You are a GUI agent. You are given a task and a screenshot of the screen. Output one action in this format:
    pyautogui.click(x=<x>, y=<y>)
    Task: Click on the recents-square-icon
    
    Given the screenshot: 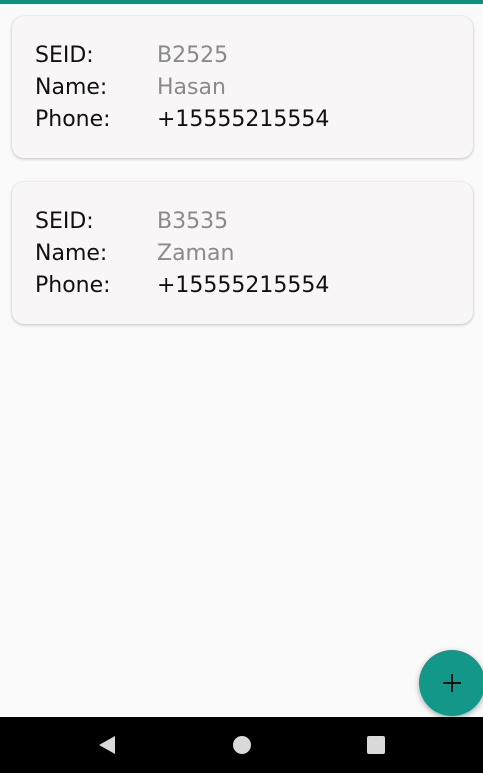 What is the action you would take?
    pyautogui.click(x=376, y=745)
    